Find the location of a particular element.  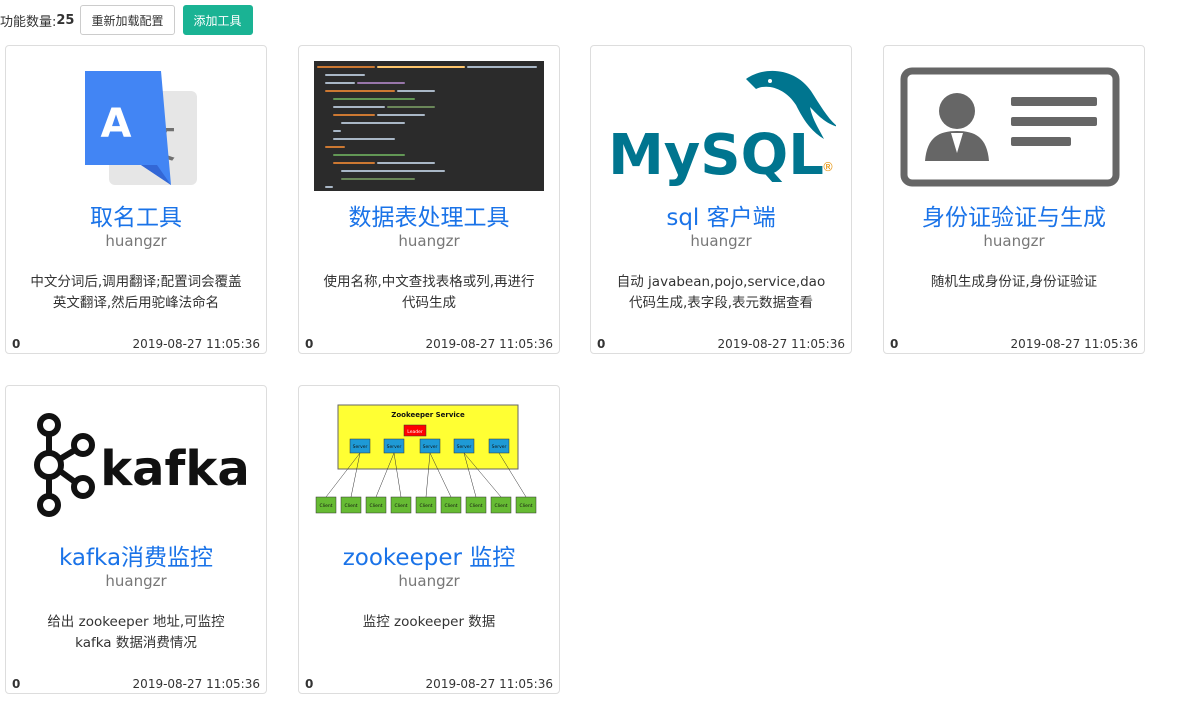

code-screenshot-thumbnail is located at coordinates (429, 126).